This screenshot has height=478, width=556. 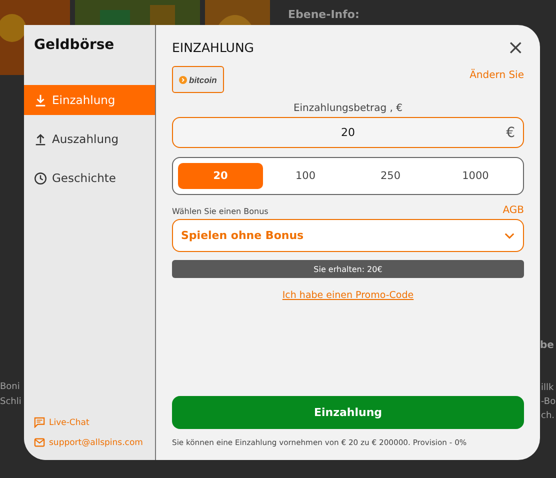 What do you see at coordinates (40, 139) in the screenshot?
I see `upload-icon` at bounding box center [40, 139].